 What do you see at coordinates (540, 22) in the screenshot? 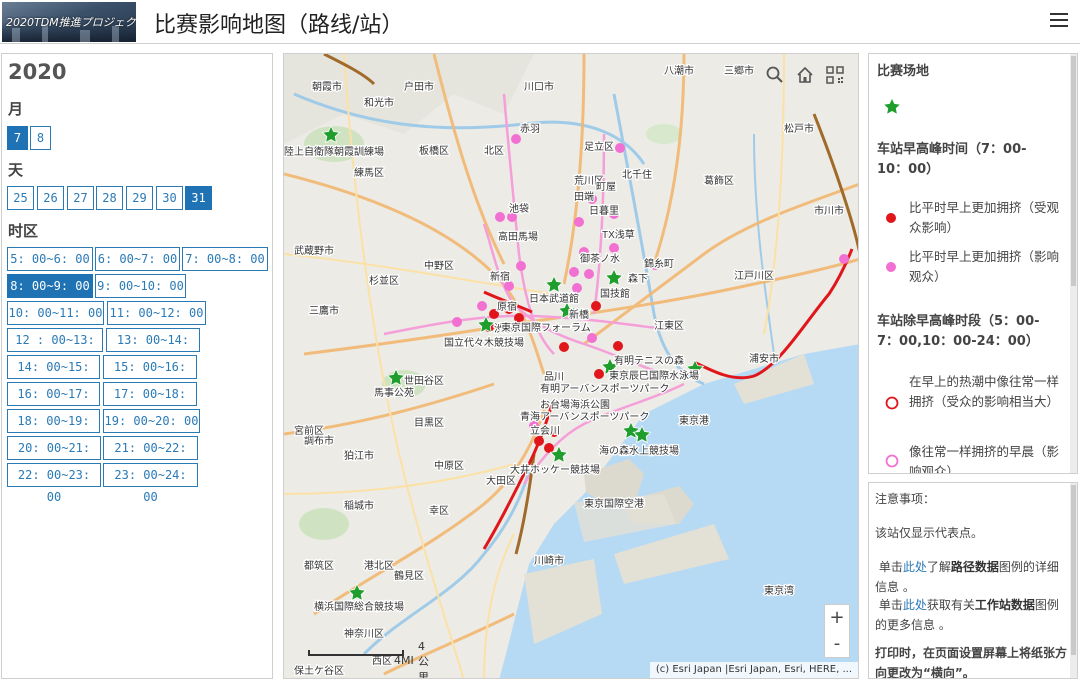
I see `app-header: 2020TDM推進プロジェクト 比赛影响地图（路线/站）` at bounding box center [540, 22].